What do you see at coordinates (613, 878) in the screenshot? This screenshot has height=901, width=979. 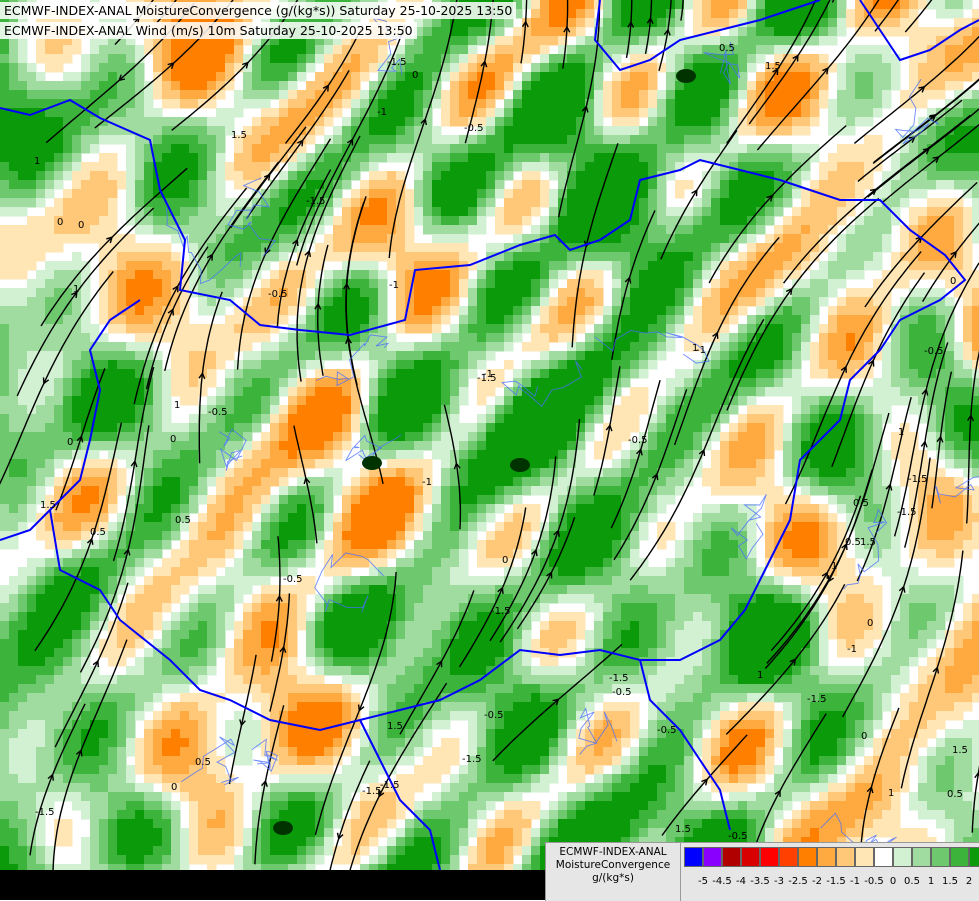 I see `legend-title-unit: g/(kg*s)` at bounding box center [613, 878].